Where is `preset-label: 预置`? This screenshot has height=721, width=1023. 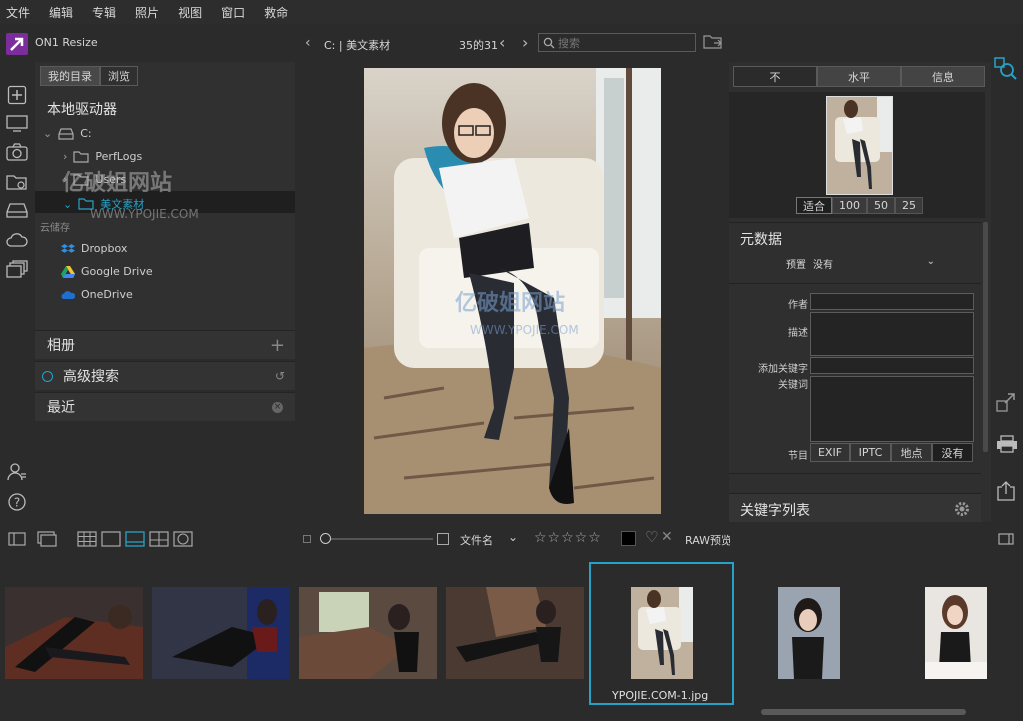
preset-label: 预置 is located at coordinates (796, 265).